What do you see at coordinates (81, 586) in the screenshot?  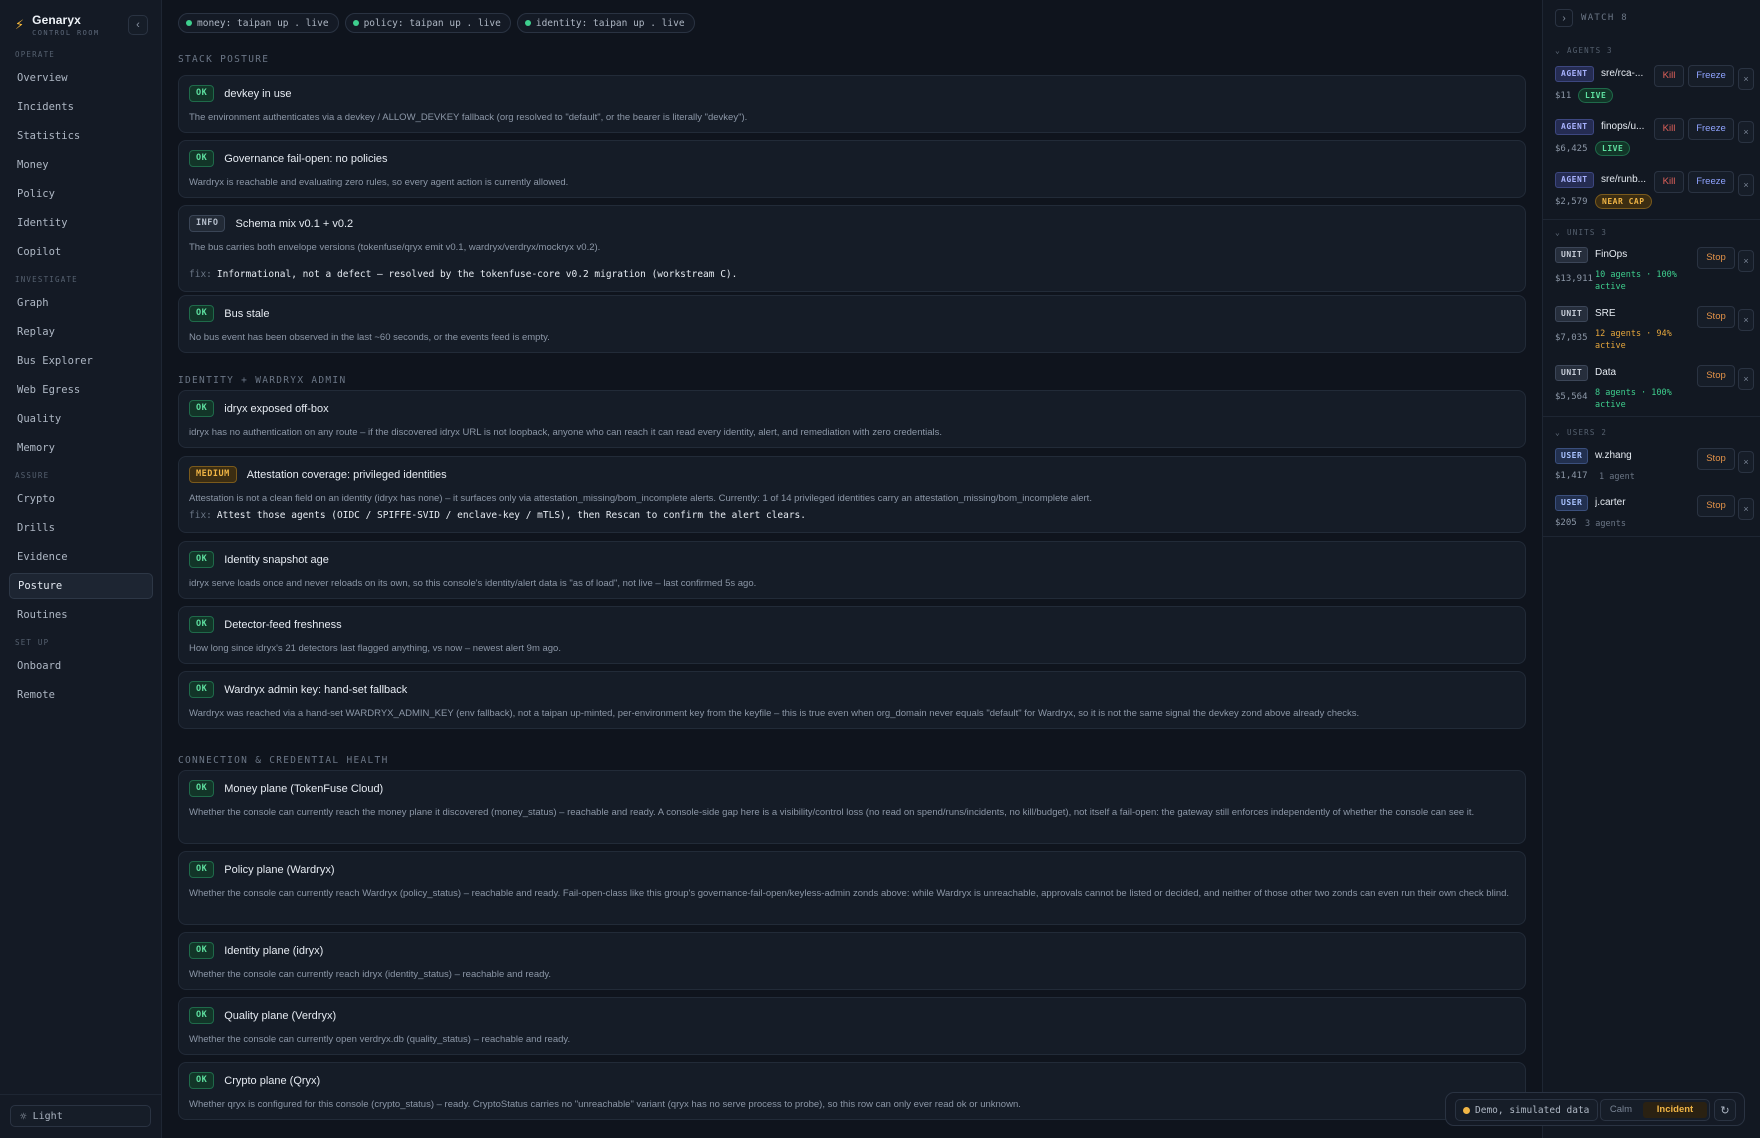 I see `sidebar-item-posture: Posture` at bounding box center [81, 586].